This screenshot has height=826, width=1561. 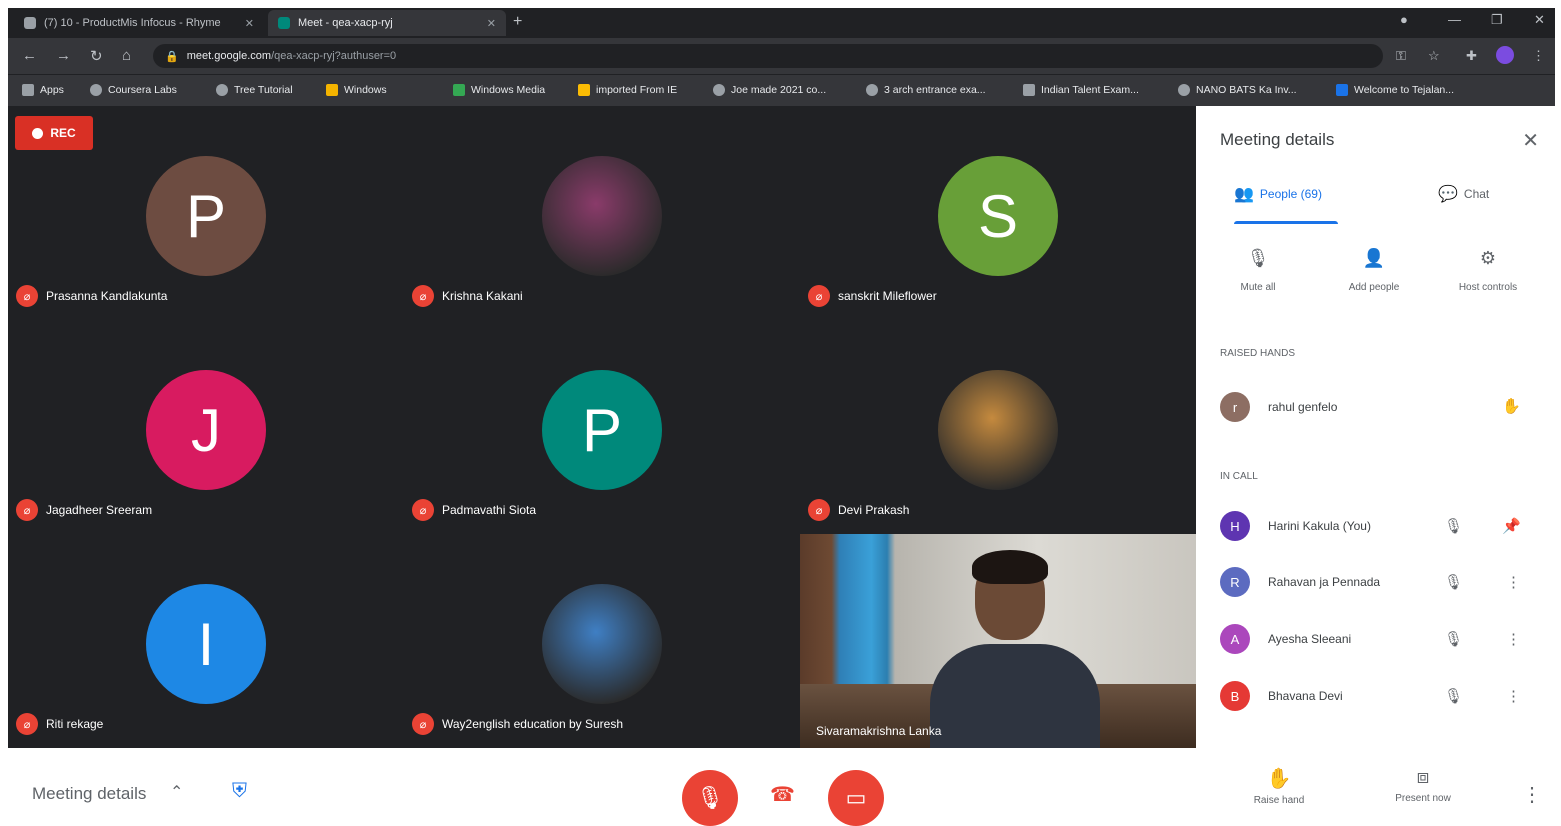 What do you see at coordinates (1497, 20) in the screenshot?
I see `maximize-icon: ❐` at bounding box center [1497, 20].